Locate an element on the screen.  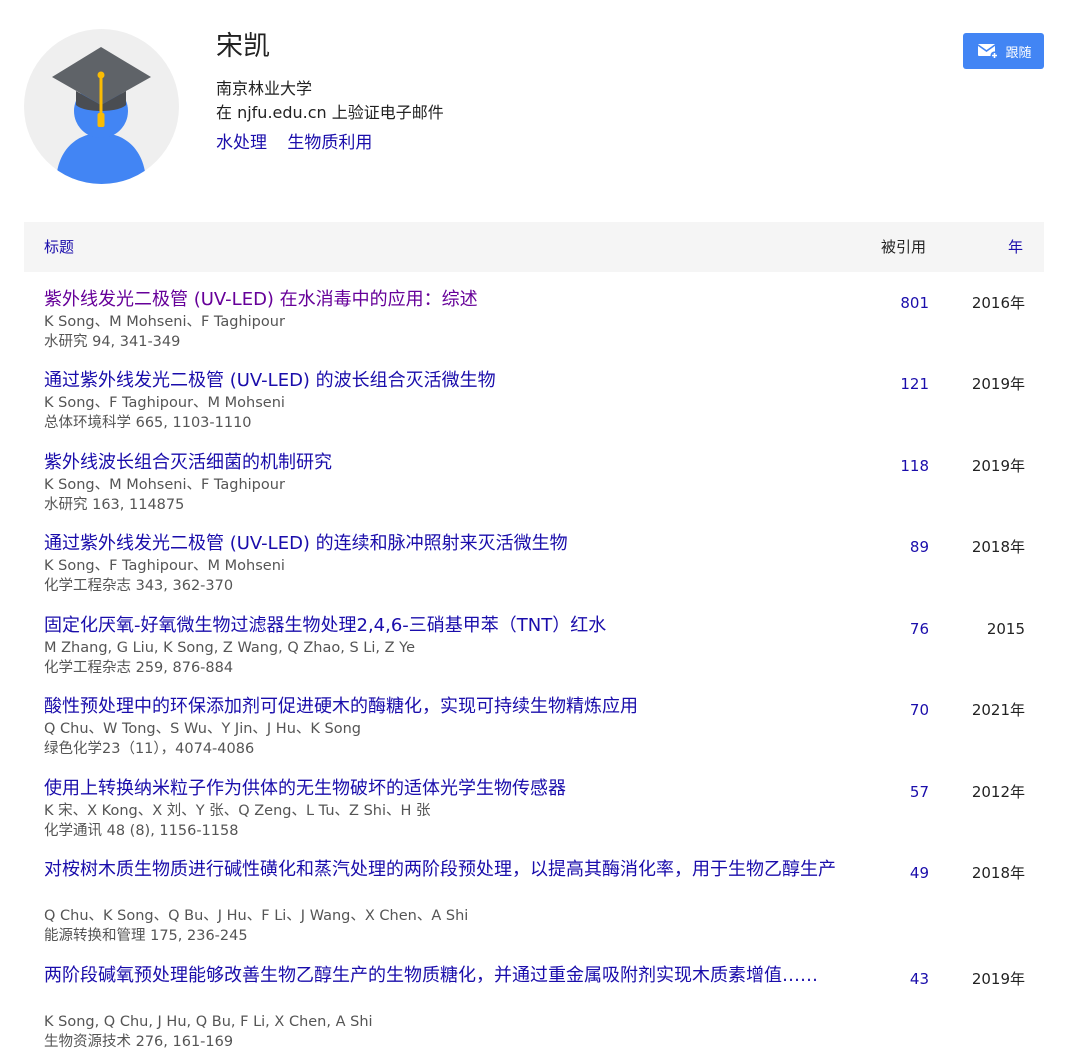
publication-title-link: 紫外线波长组合灭活细菌的机制研究 is located at coordinates (444, 463).